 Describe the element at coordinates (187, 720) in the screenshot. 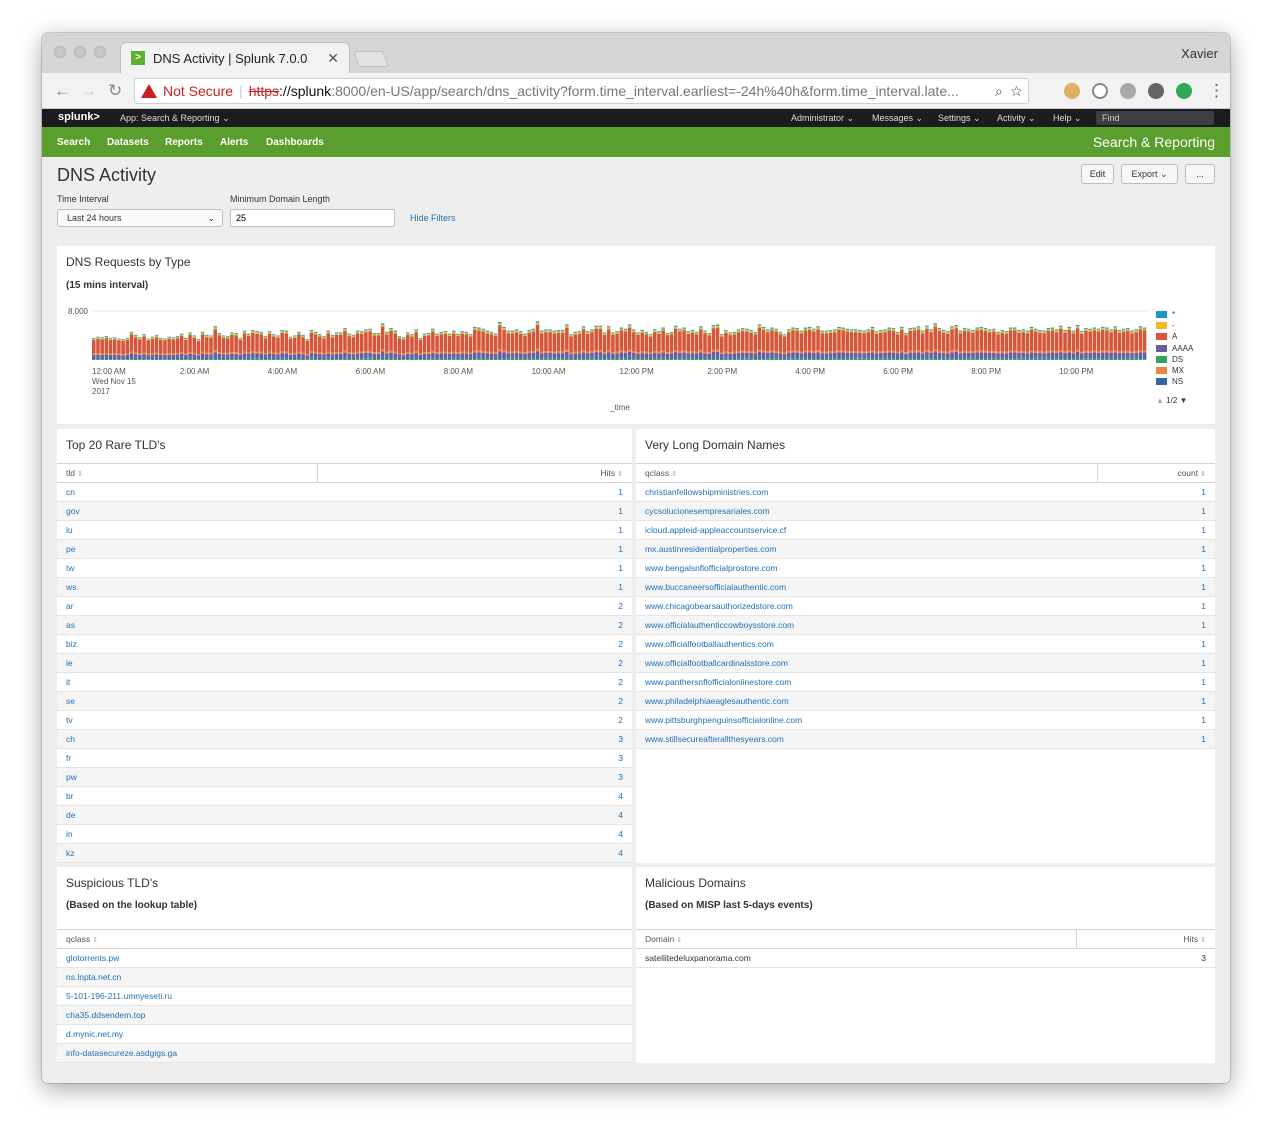

I see `table-cell-name: tv` at that location.